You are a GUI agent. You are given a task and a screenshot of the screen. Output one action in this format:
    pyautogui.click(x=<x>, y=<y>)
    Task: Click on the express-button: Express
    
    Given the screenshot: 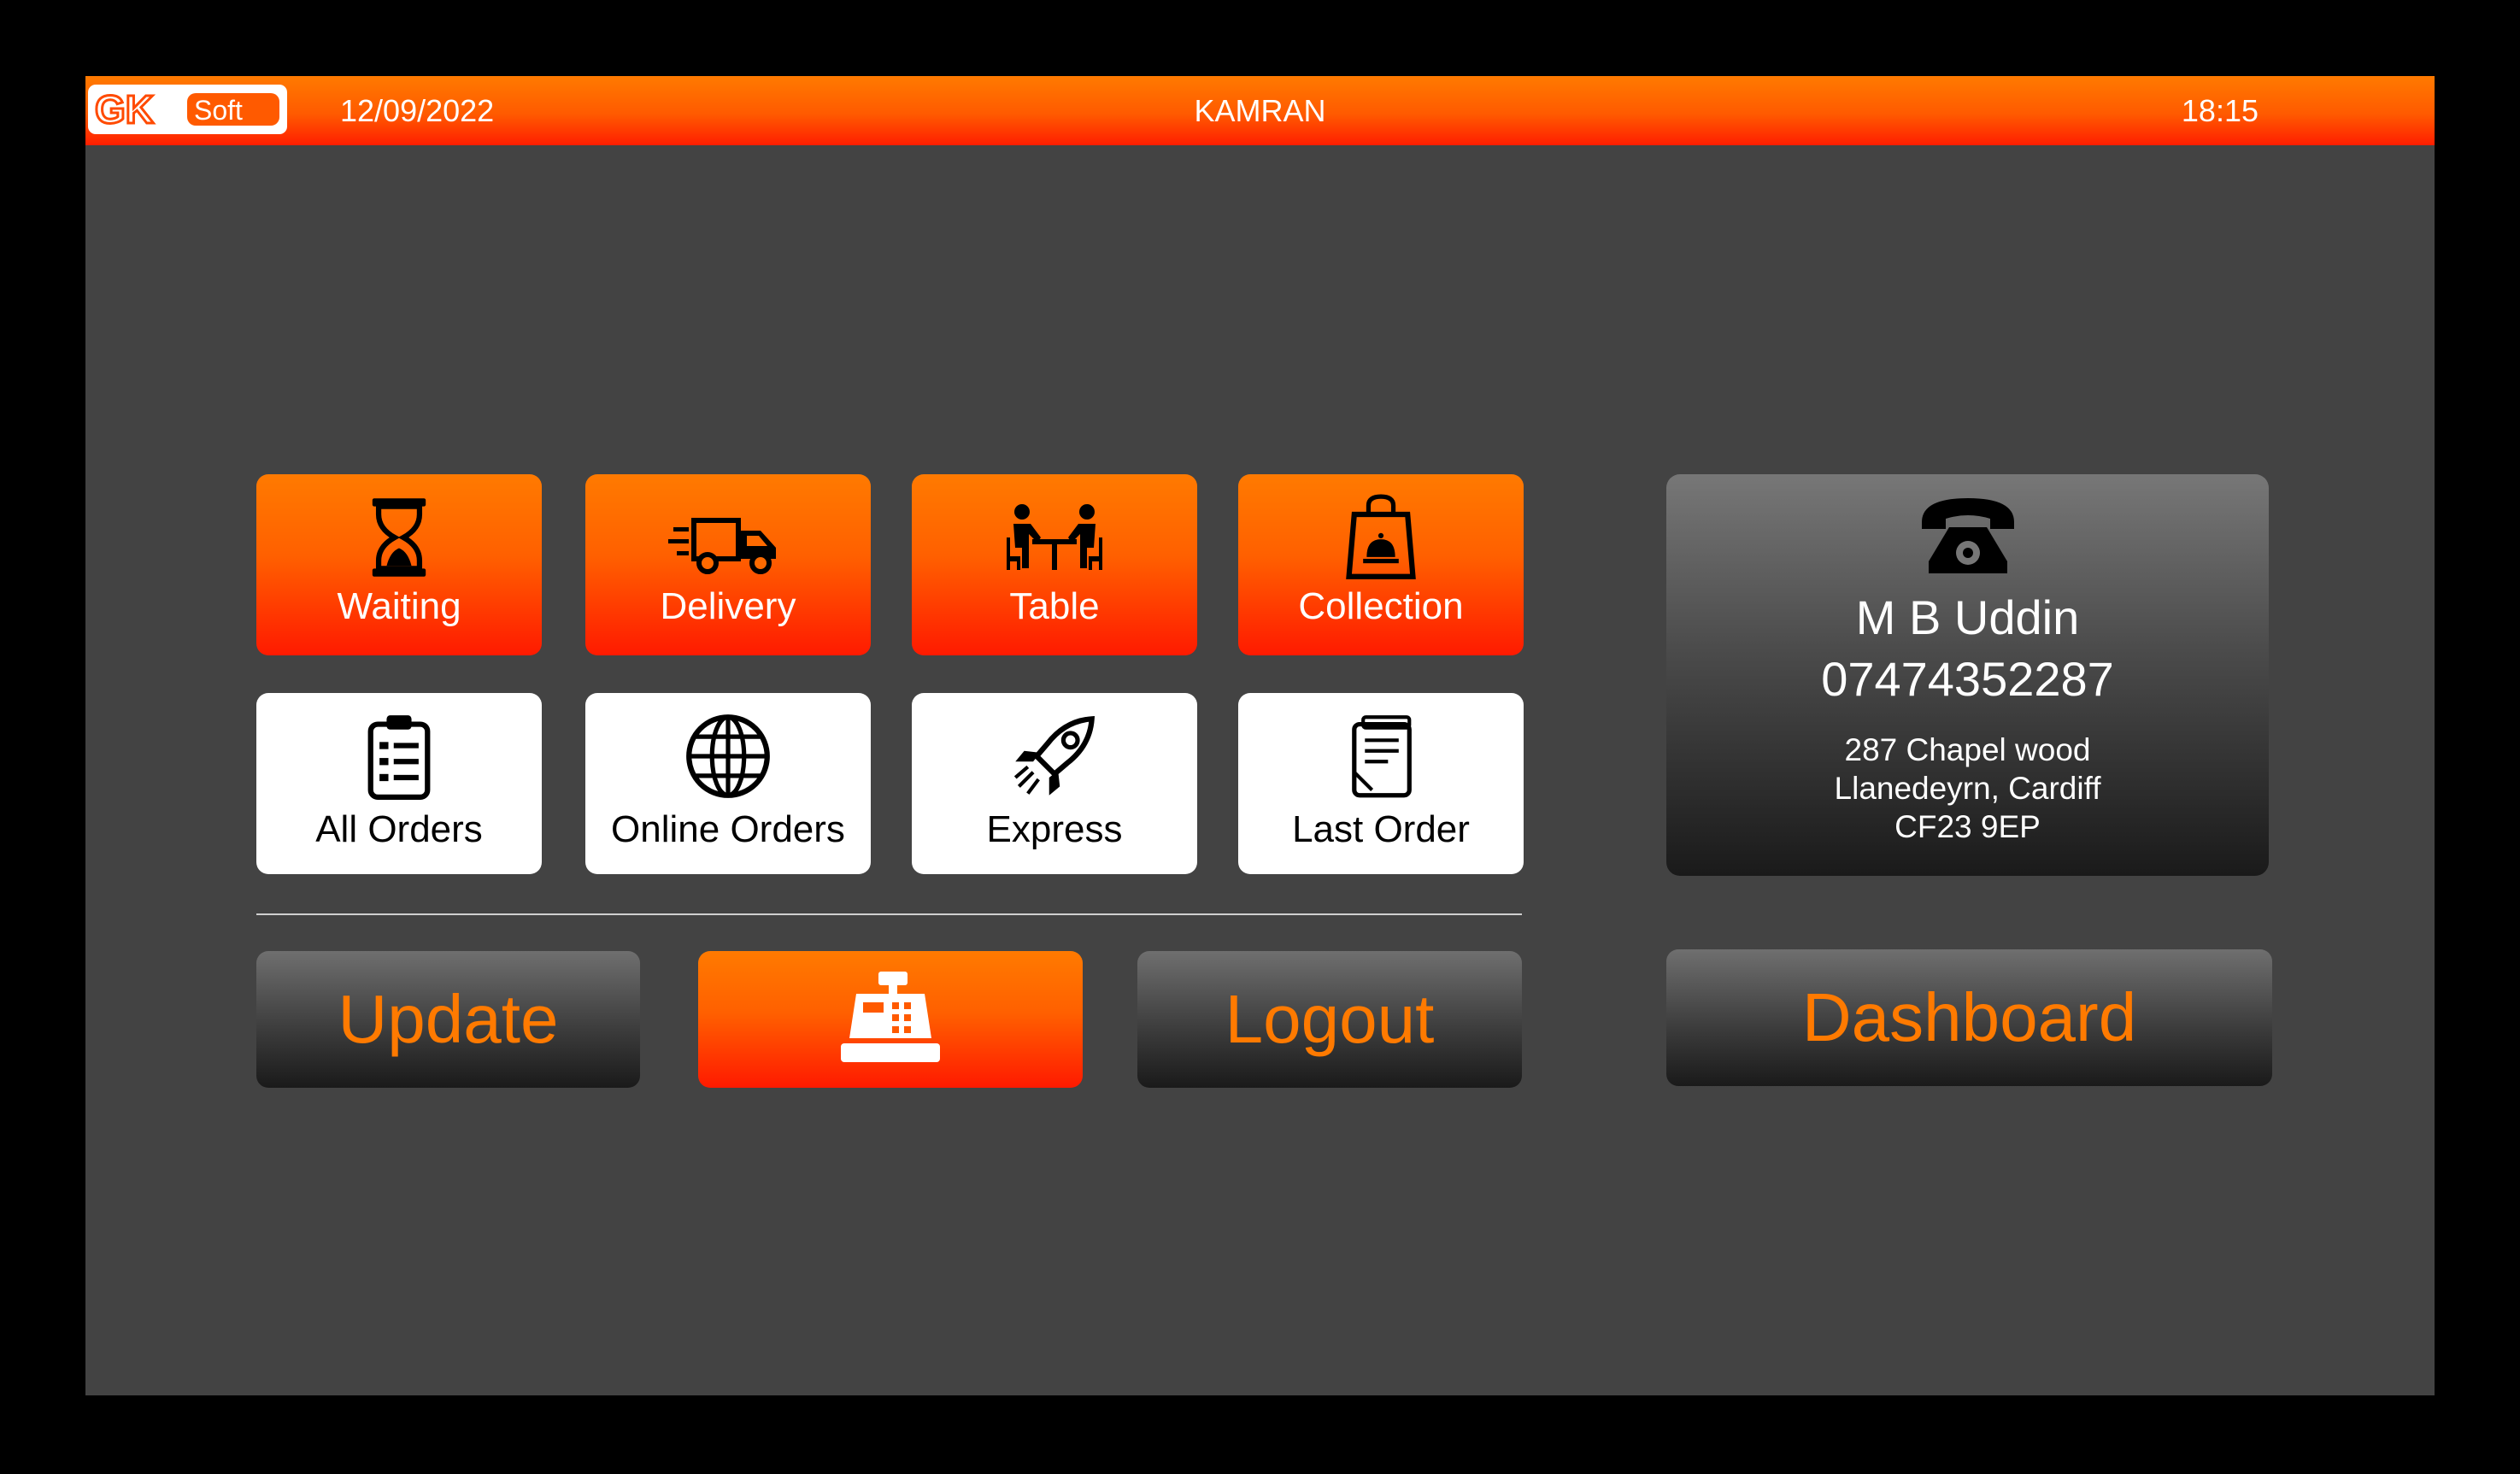 What is the action you would take?
    pyautogui.click(x=1054, y=784)
    